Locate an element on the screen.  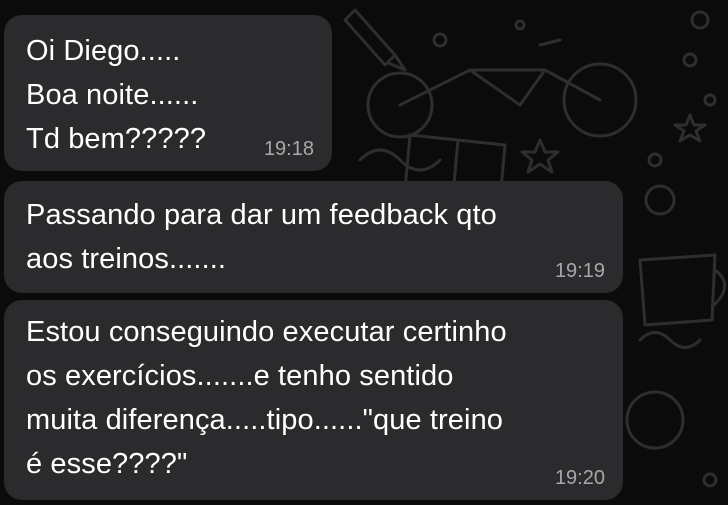
message-timestamp: 19:19 is located at coordinates (579, 271).